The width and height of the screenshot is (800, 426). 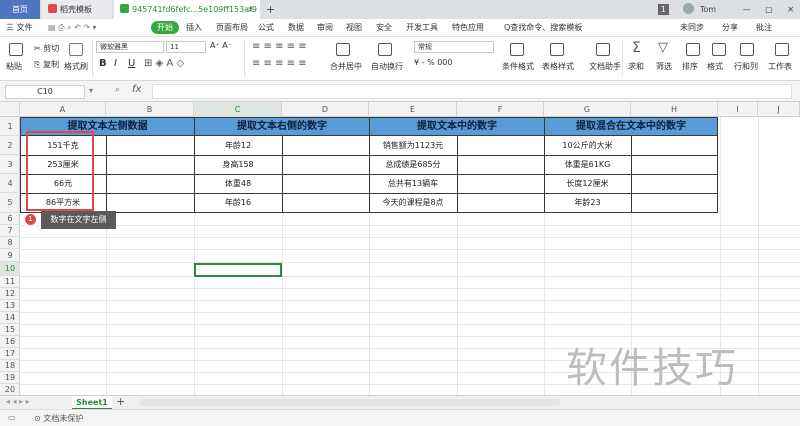 What do you see at coordinates (769, 9) in the screenshot?
I see `maximize-icon: ▢` at bounding box center [769, 9].